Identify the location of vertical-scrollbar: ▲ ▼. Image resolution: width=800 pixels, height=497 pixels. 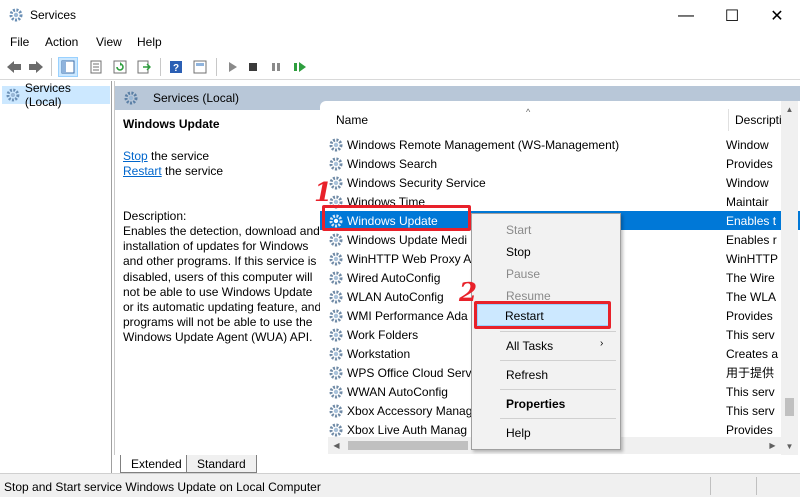
(789, 278).